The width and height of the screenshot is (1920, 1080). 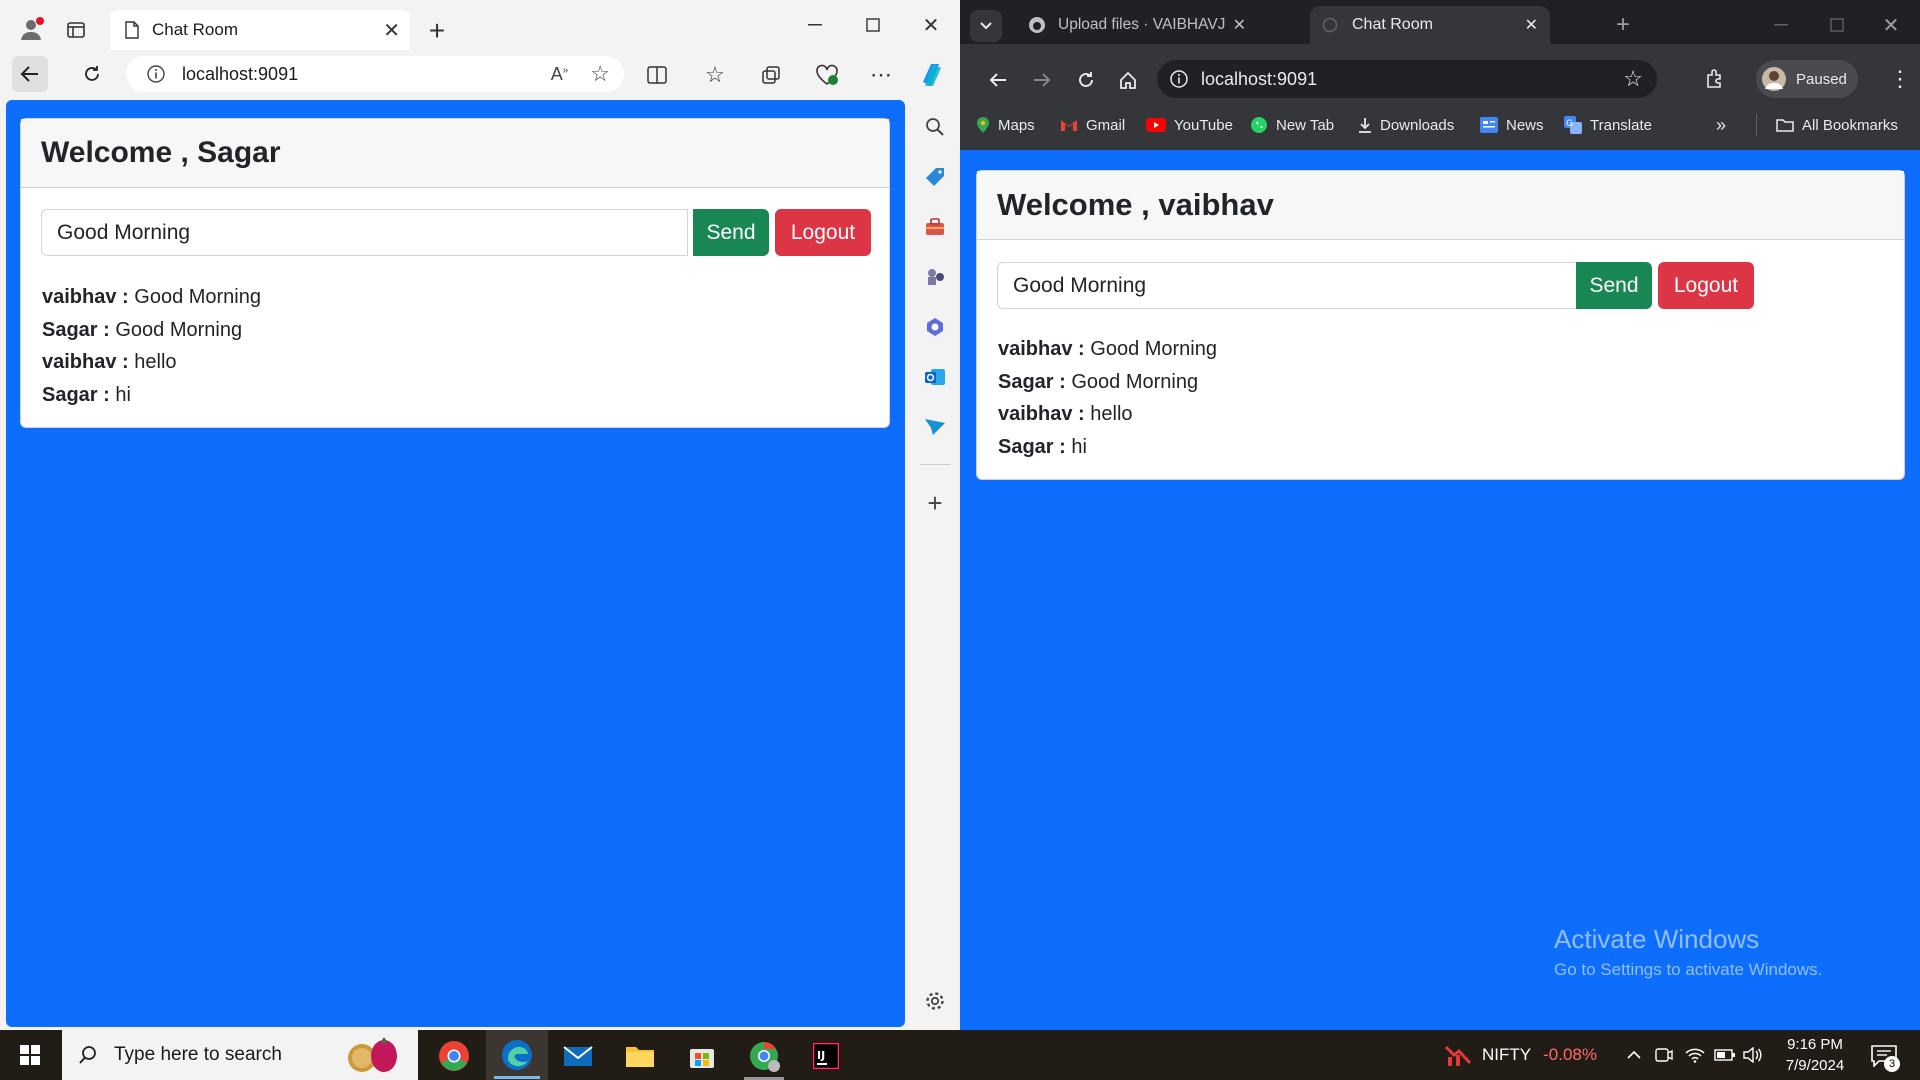 What do you see at coordinates (1725, 1055) in the screenshot?
I see `battery-icon` at bounding box center [1725, 1055].